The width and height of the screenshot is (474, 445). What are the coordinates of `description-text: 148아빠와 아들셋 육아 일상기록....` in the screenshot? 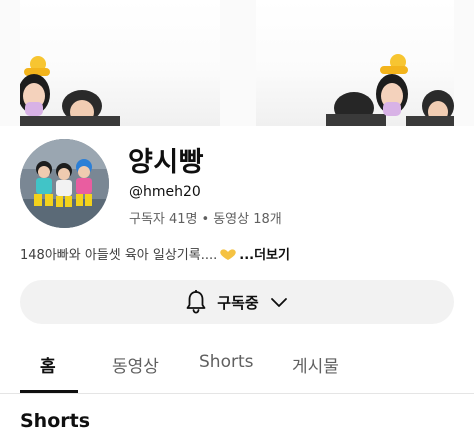 It's located at (119, 255).